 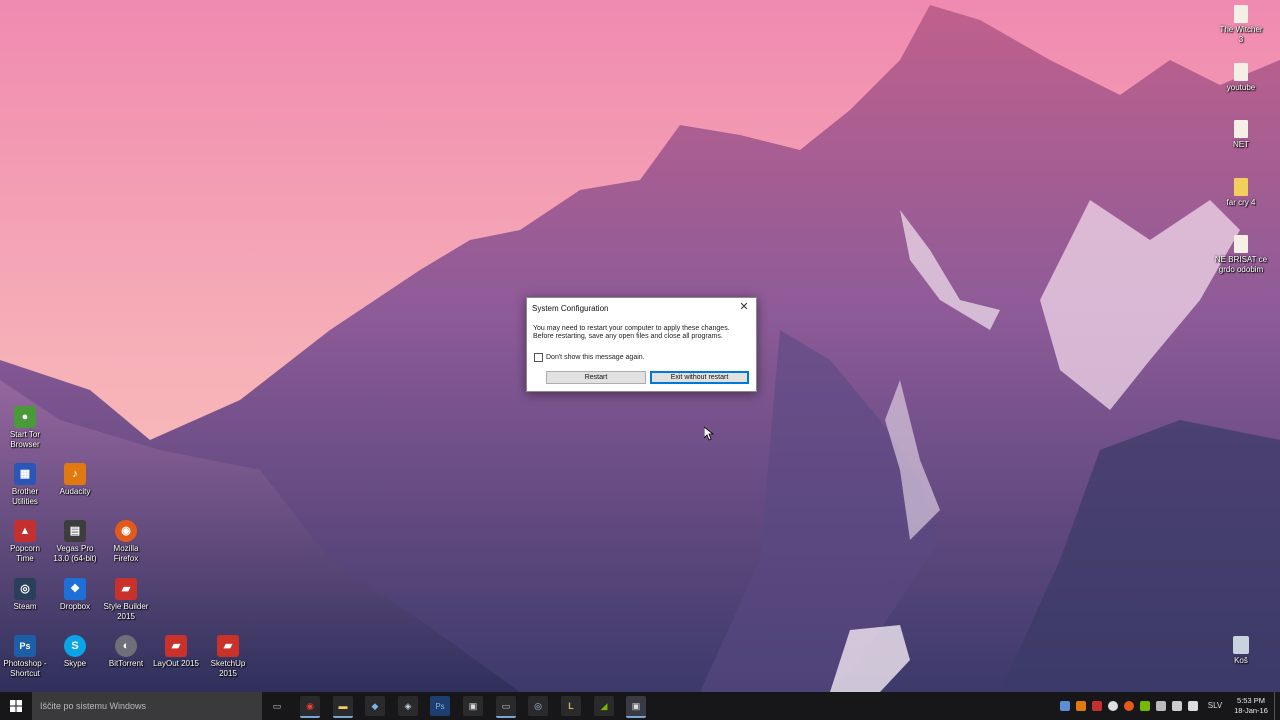 What do you see at coordinates (709, 434) in the screenshot?
I see `mouse-cursor-icon` at bounding box center [709, 434].